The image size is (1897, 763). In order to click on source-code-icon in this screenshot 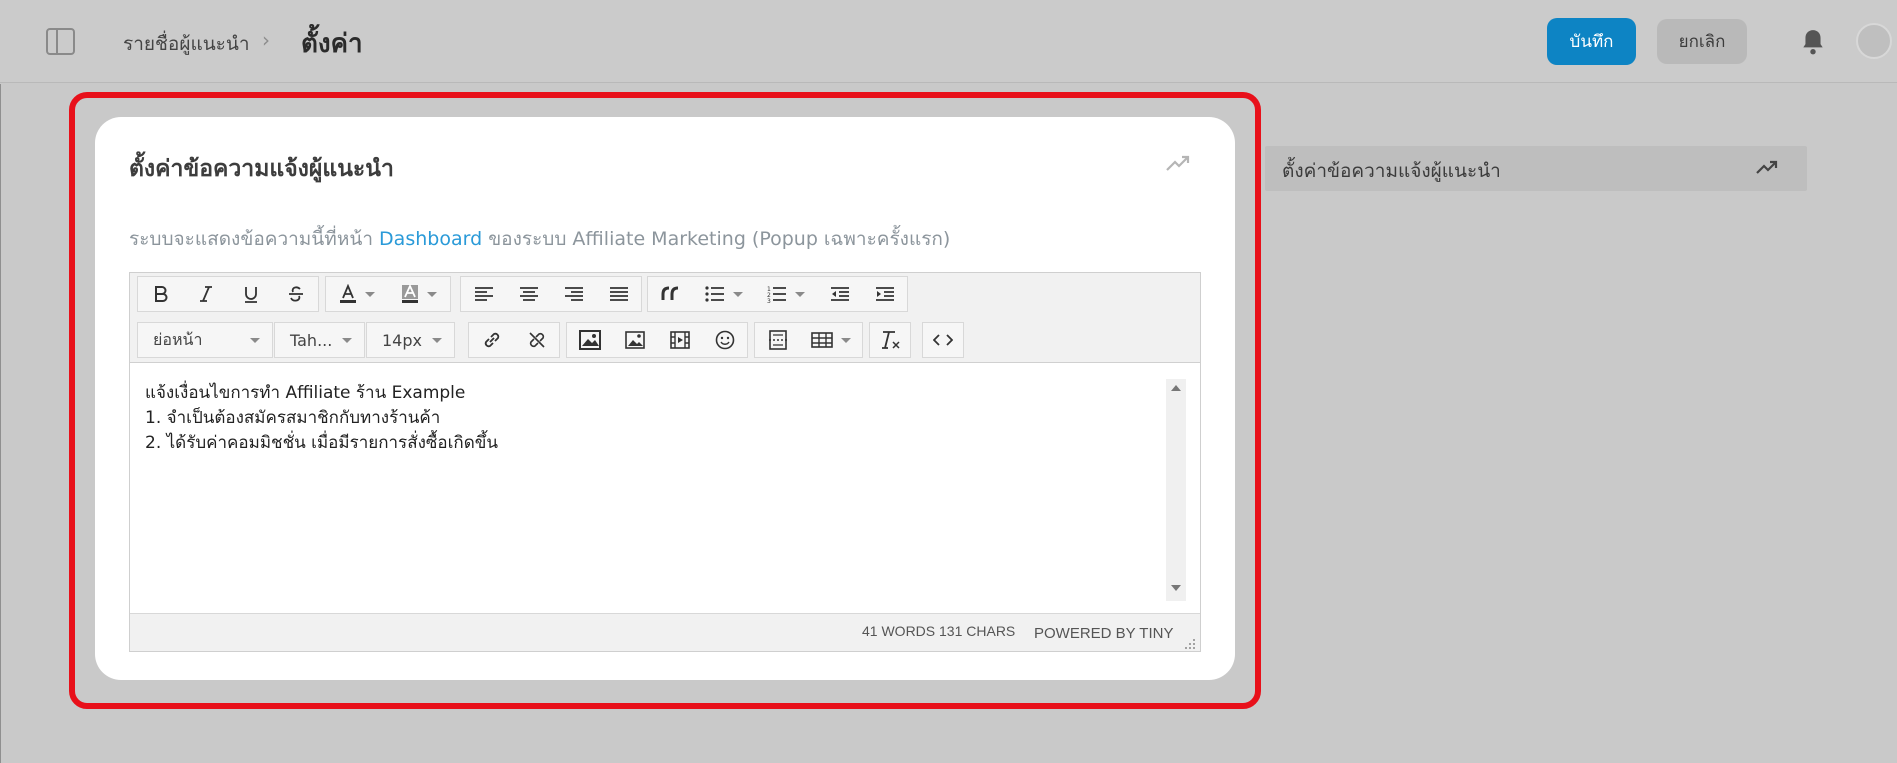, I will do `click(943, 340)`.